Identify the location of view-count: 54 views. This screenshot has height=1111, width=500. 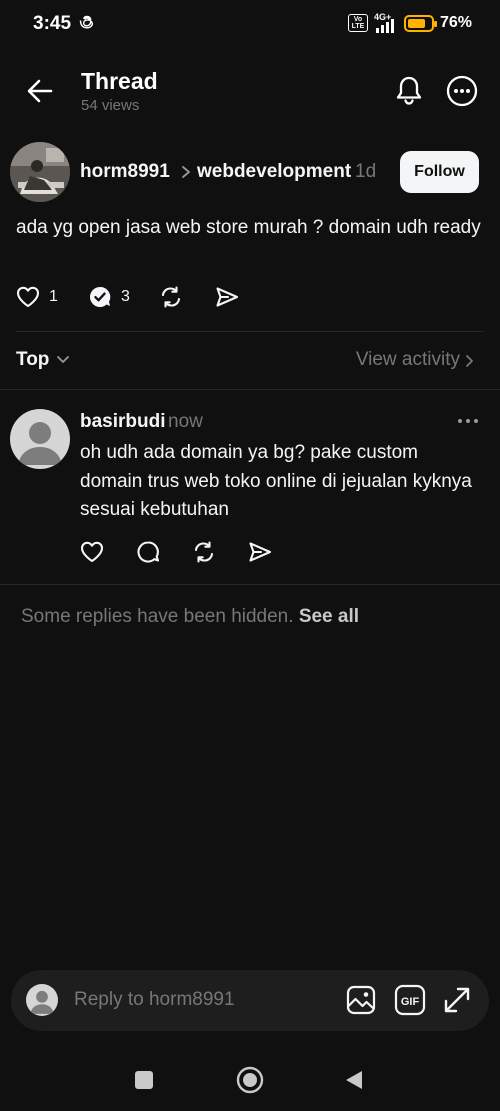
(110, 105).